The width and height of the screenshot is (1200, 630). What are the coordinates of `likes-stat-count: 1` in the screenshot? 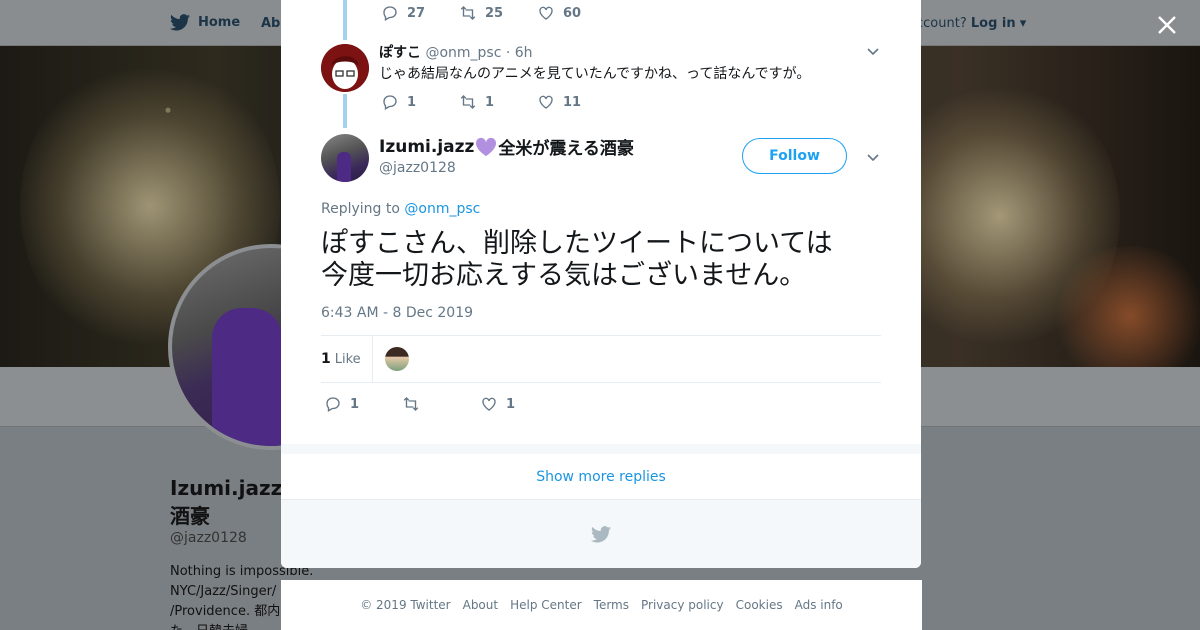 It's located at (326, 359).